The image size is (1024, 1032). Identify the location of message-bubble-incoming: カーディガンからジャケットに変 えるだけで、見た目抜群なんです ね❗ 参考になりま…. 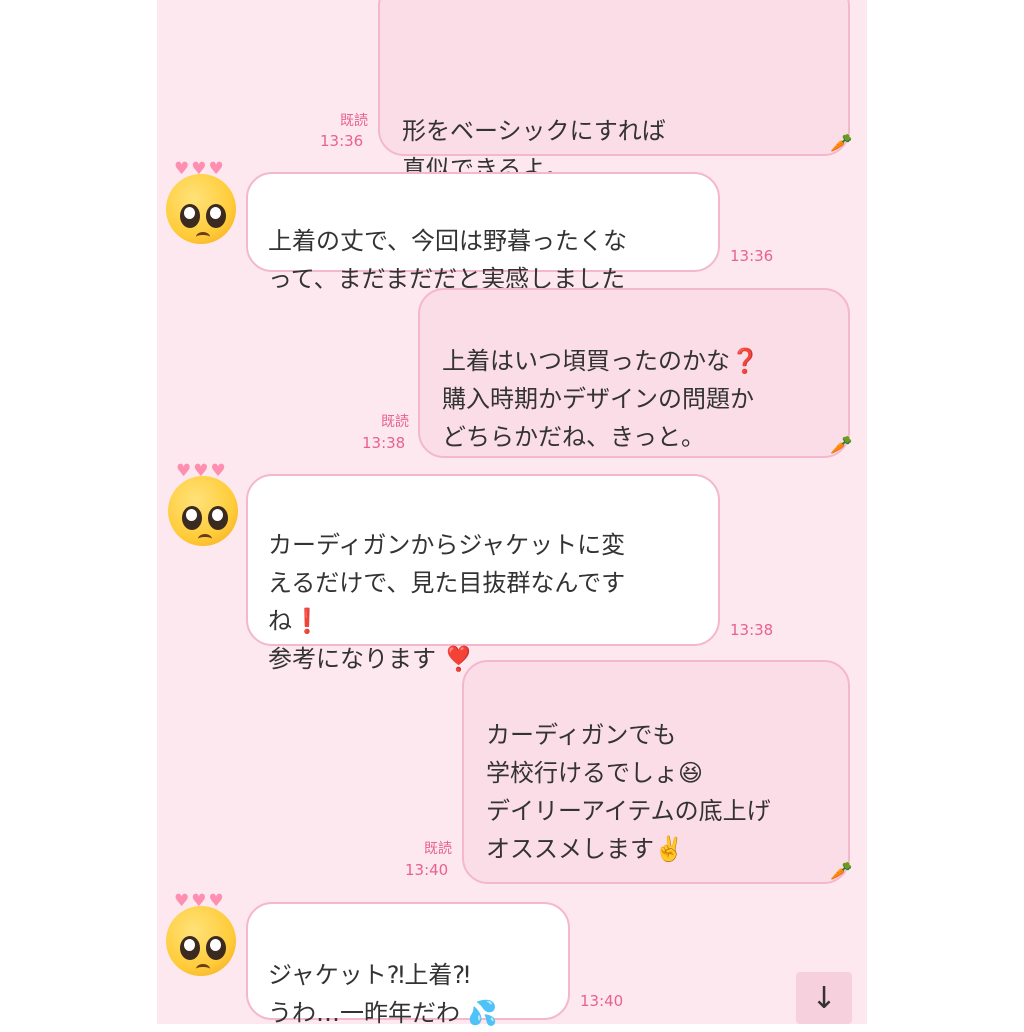
(483, 573).